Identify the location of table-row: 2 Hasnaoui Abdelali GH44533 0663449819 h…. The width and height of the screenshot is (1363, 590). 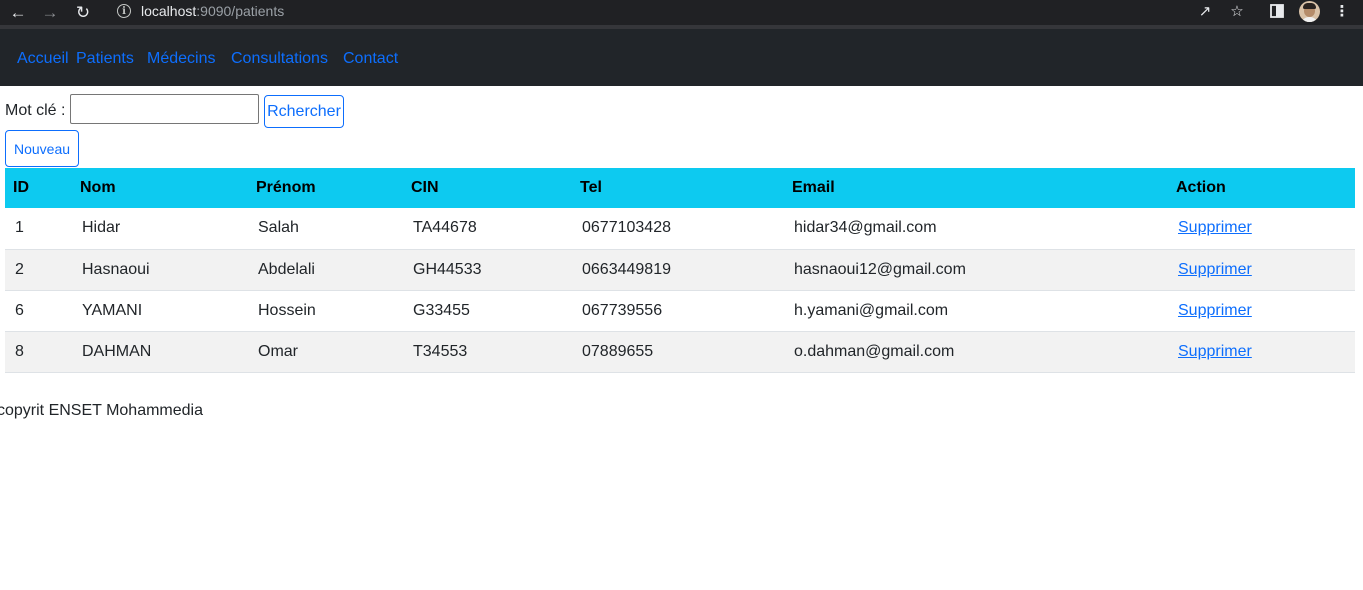
(680, 270).